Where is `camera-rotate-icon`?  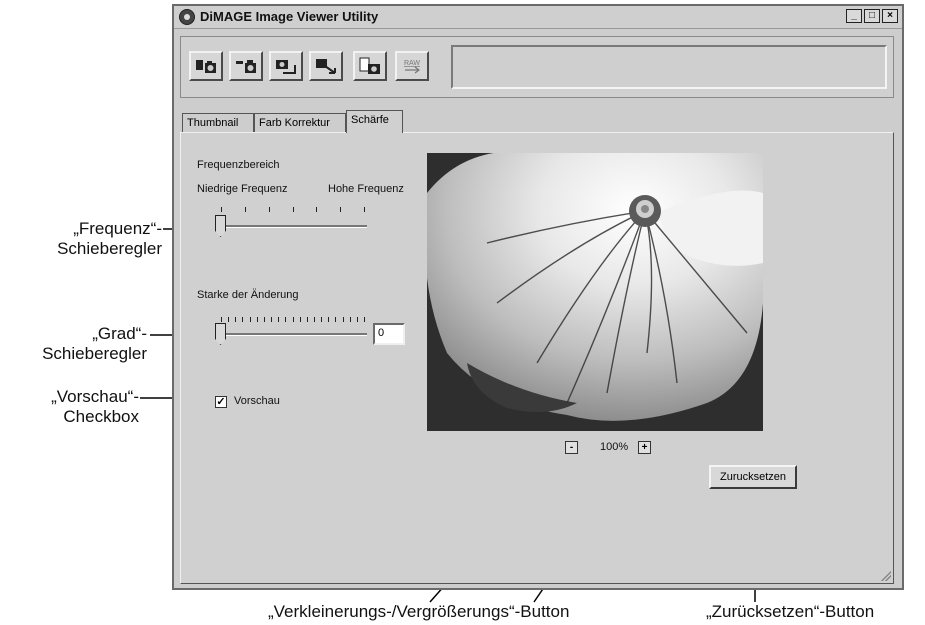
camera-rotate-icon is located at coordinates (286, 67).